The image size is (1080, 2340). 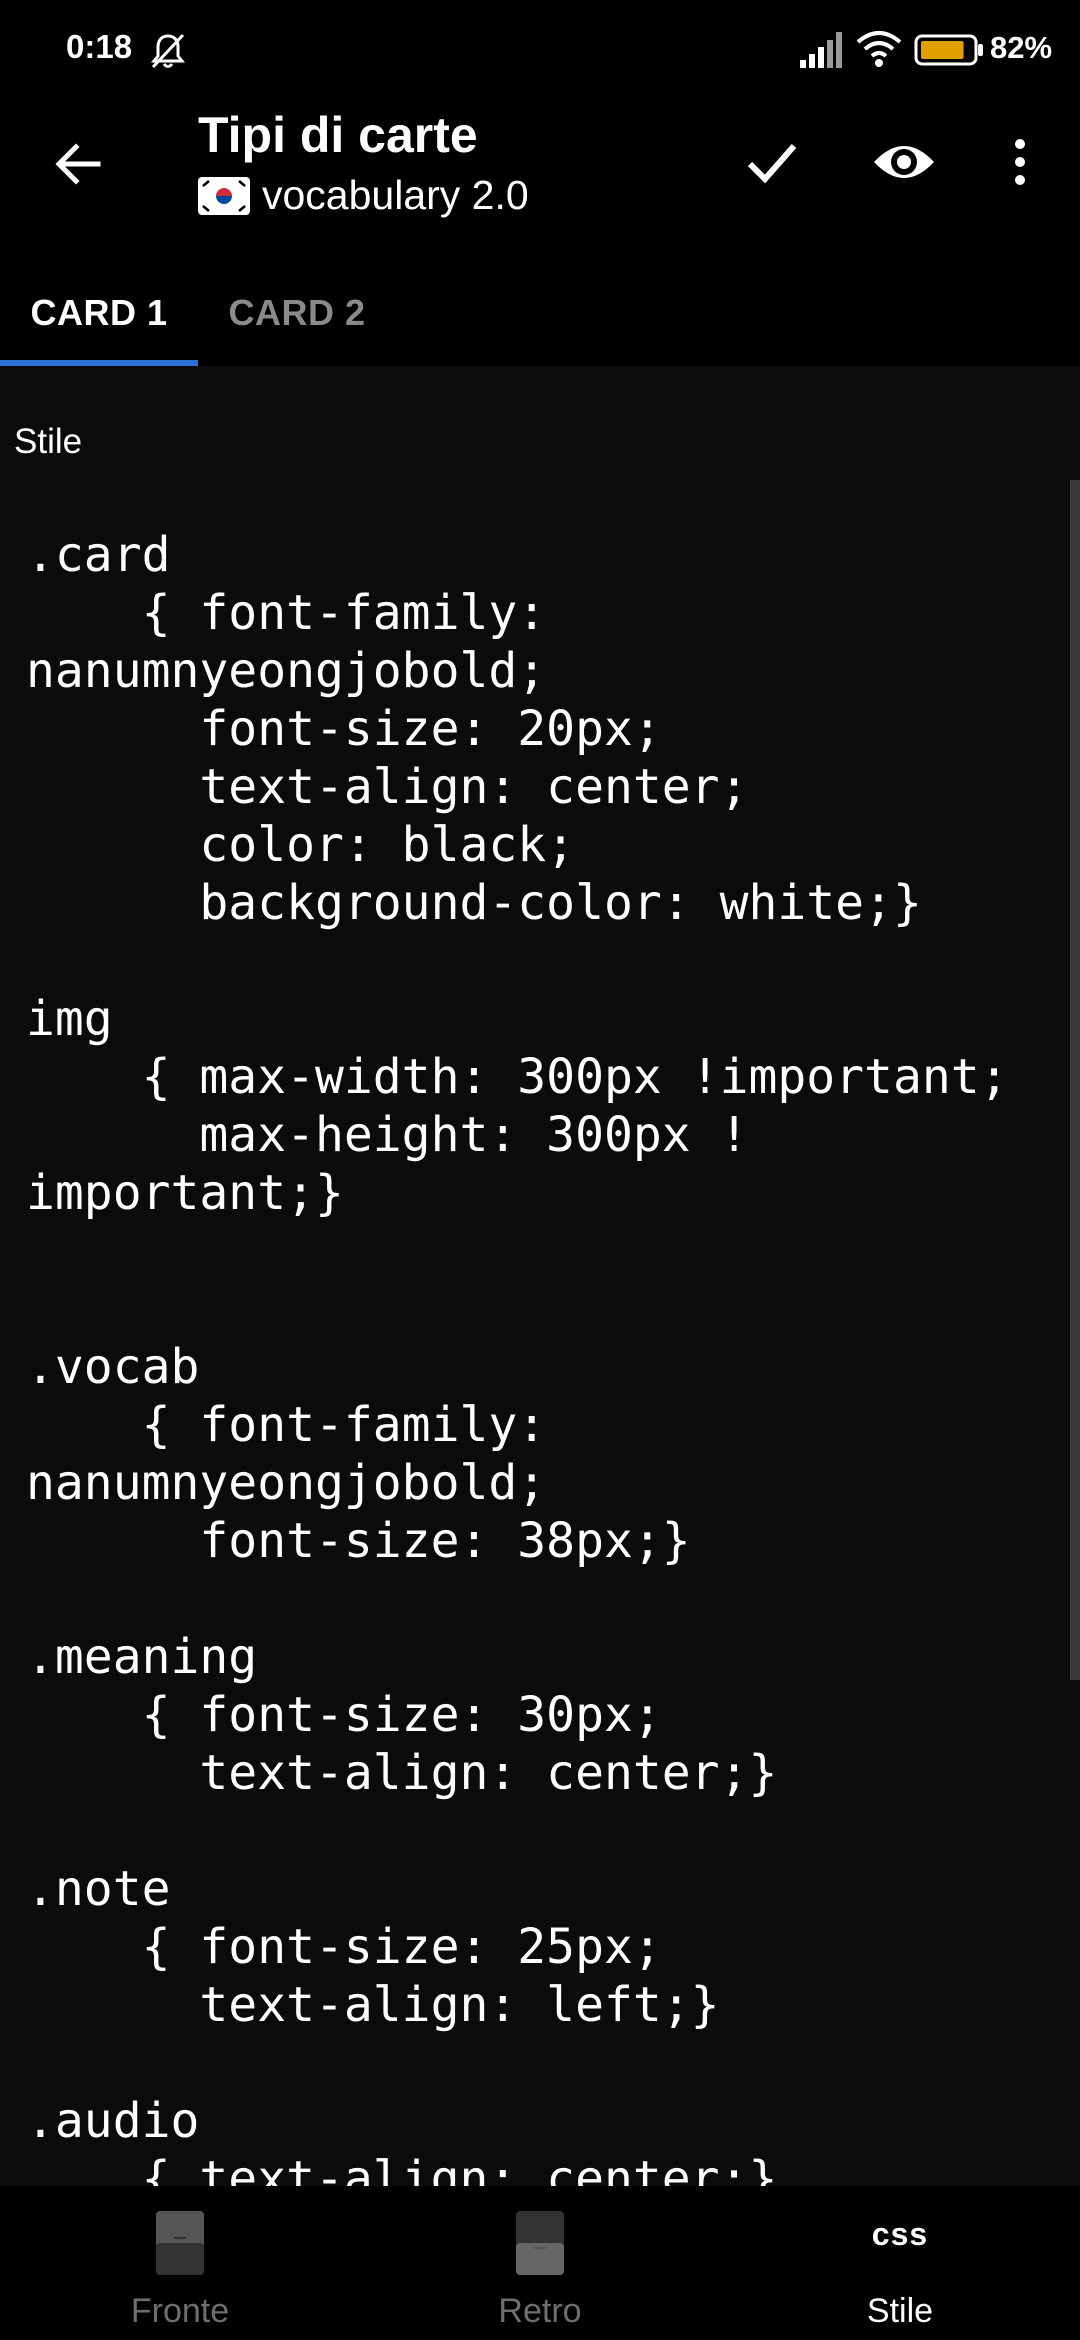 I want to click on nav-front-template: Fronte, so click(x=180, y=2263).